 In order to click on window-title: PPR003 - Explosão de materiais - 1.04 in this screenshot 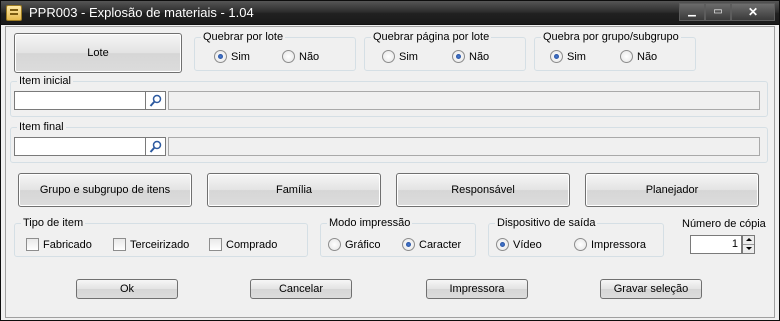, I will do `click(141, 12)`.